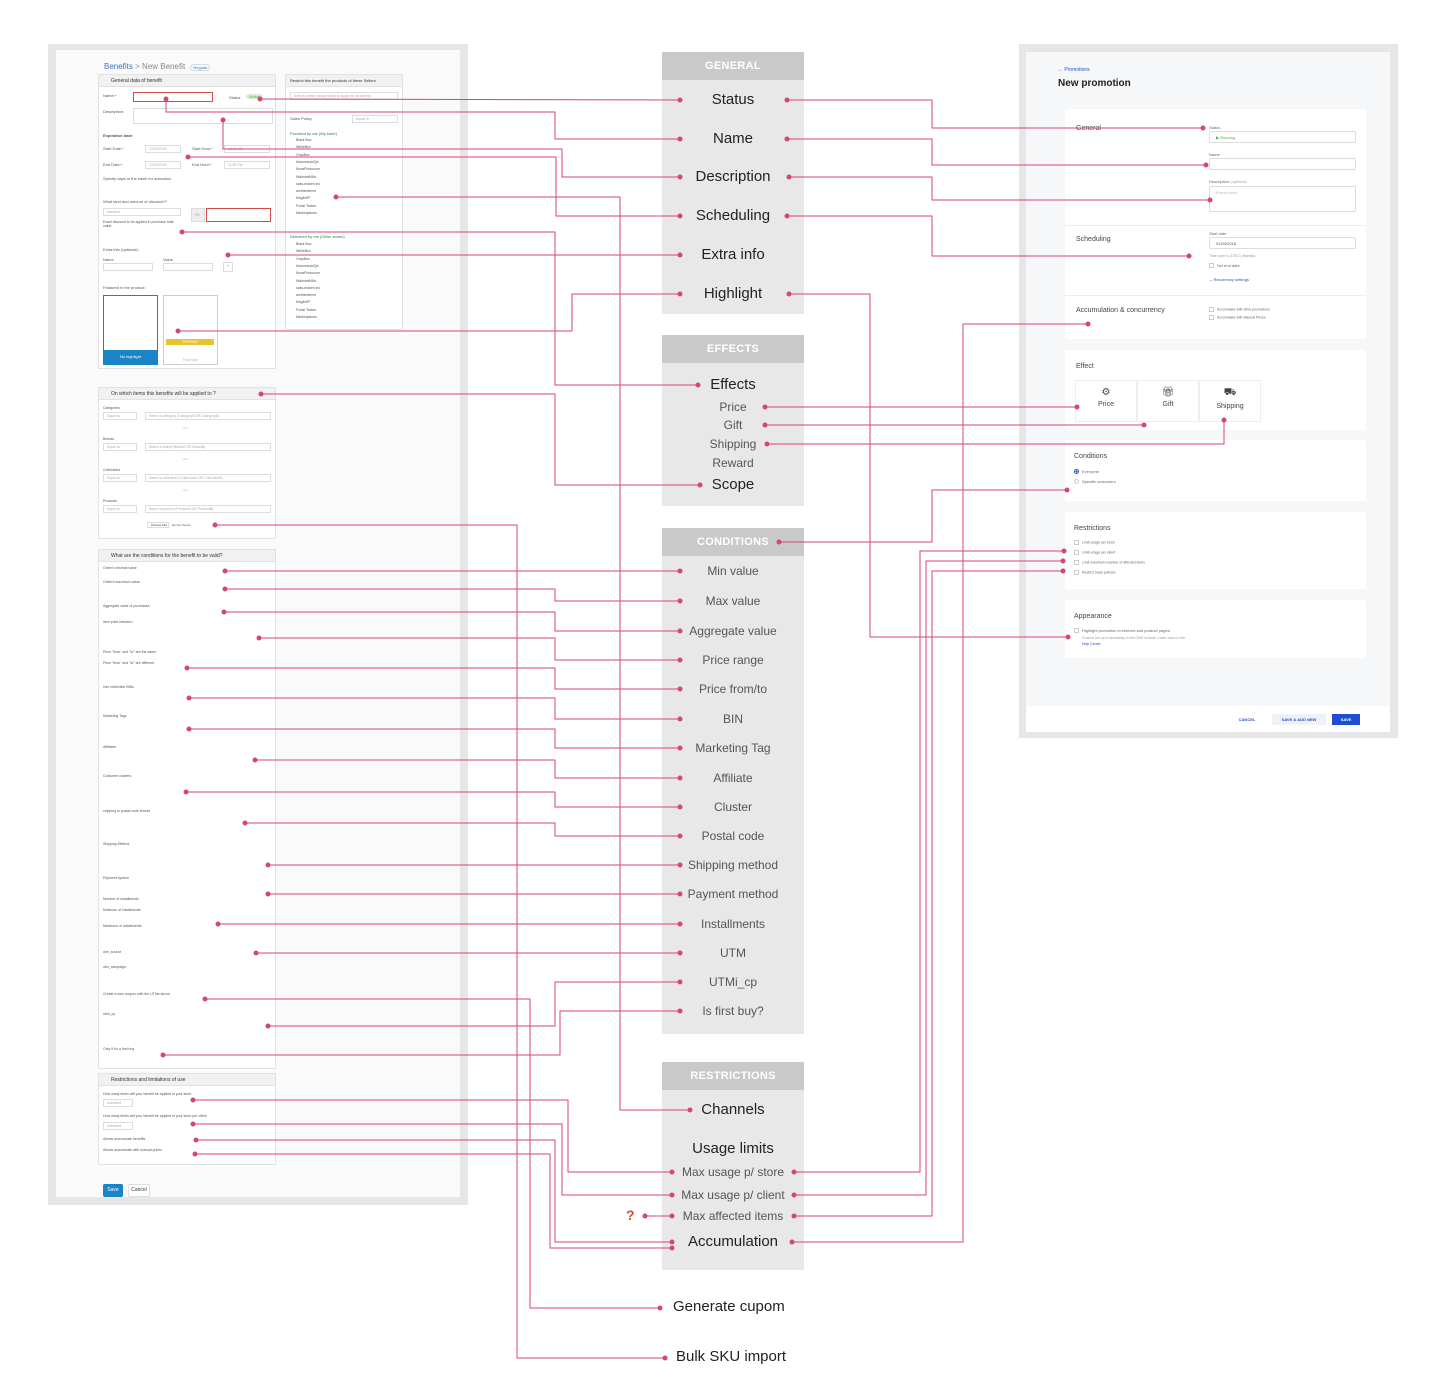 The image size is (1440, 1390). What do you see at coordinates (375, 119) in the screenshot?
I see `sales-policy-select: Equal to` at bounding box center [375, 119].